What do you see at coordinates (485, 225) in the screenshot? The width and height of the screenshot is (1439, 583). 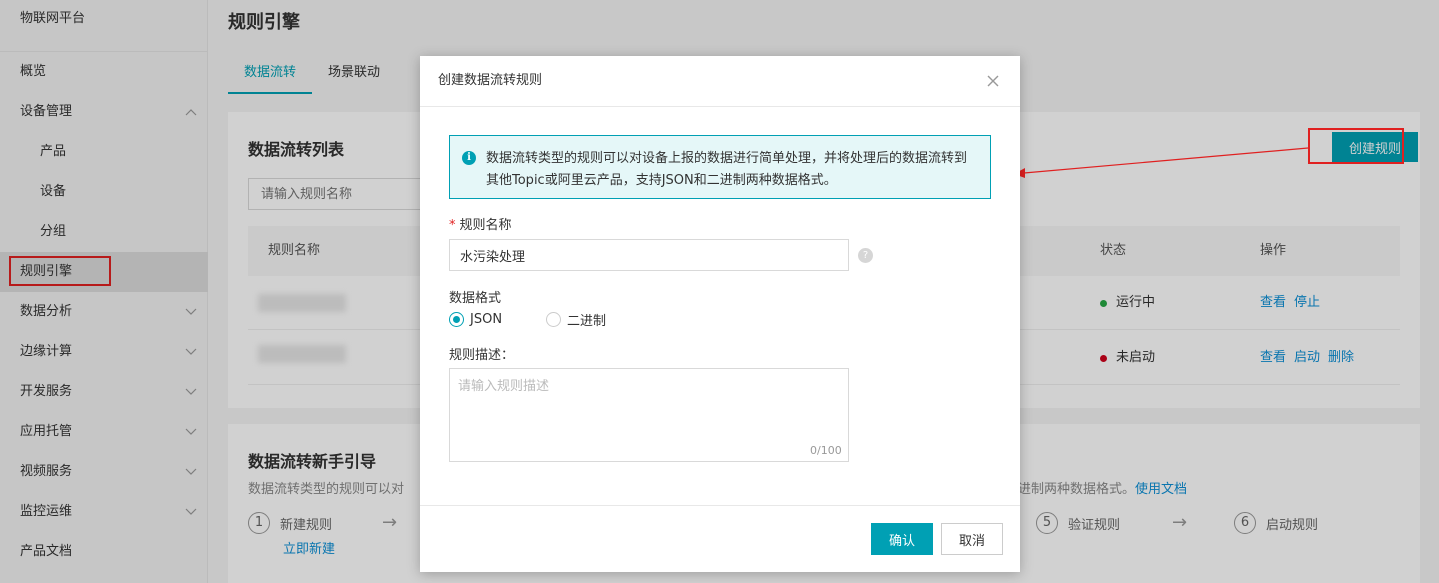 I see `rule-name-label-text: 规则名称` at bounding box center [485, 225].